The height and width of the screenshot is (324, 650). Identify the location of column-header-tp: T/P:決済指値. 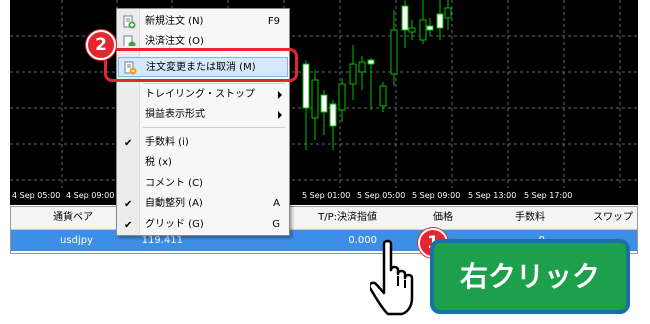
(335, 218).